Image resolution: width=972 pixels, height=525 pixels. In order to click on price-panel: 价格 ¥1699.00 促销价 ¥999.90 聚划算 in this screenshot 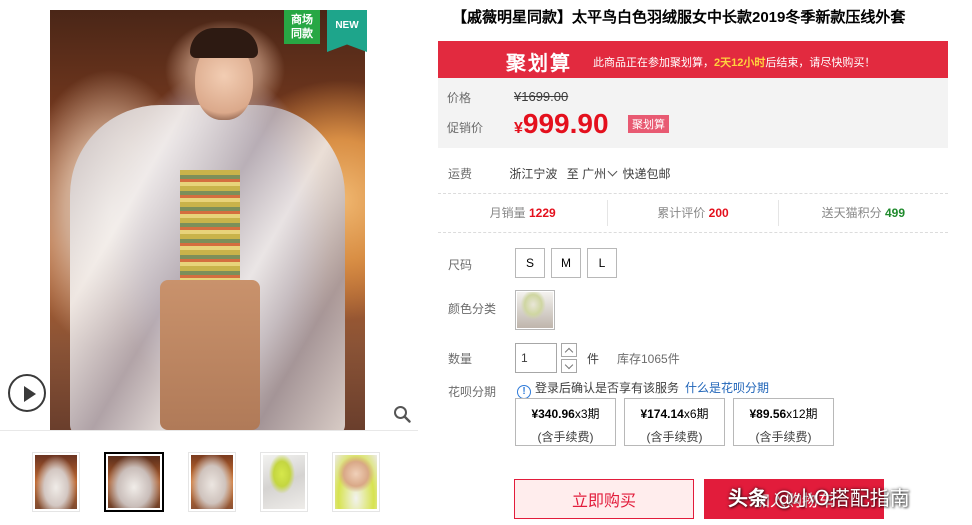, I will do `click(693, 113)`.